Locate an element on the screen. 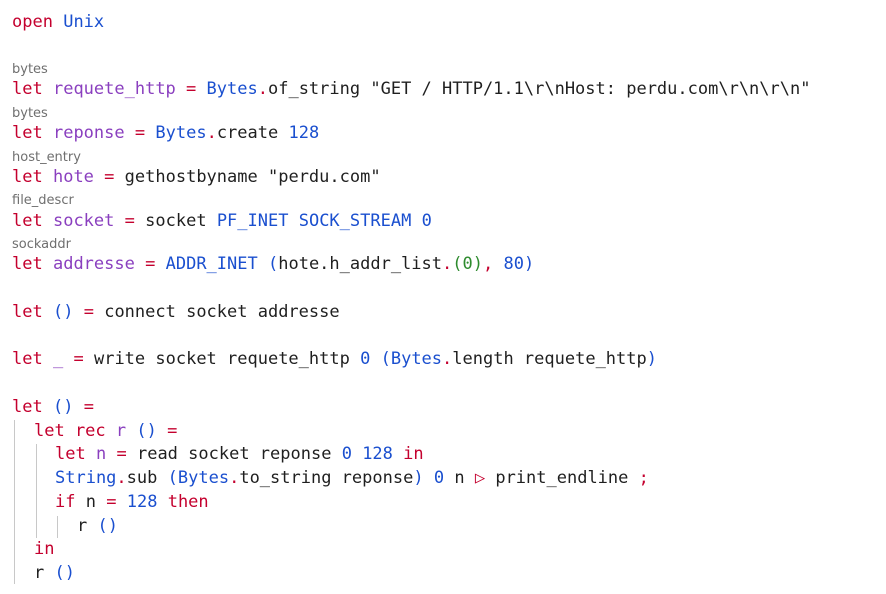 The image size is (886, 594). binding-name: hote is located at coordinates (73, 177).